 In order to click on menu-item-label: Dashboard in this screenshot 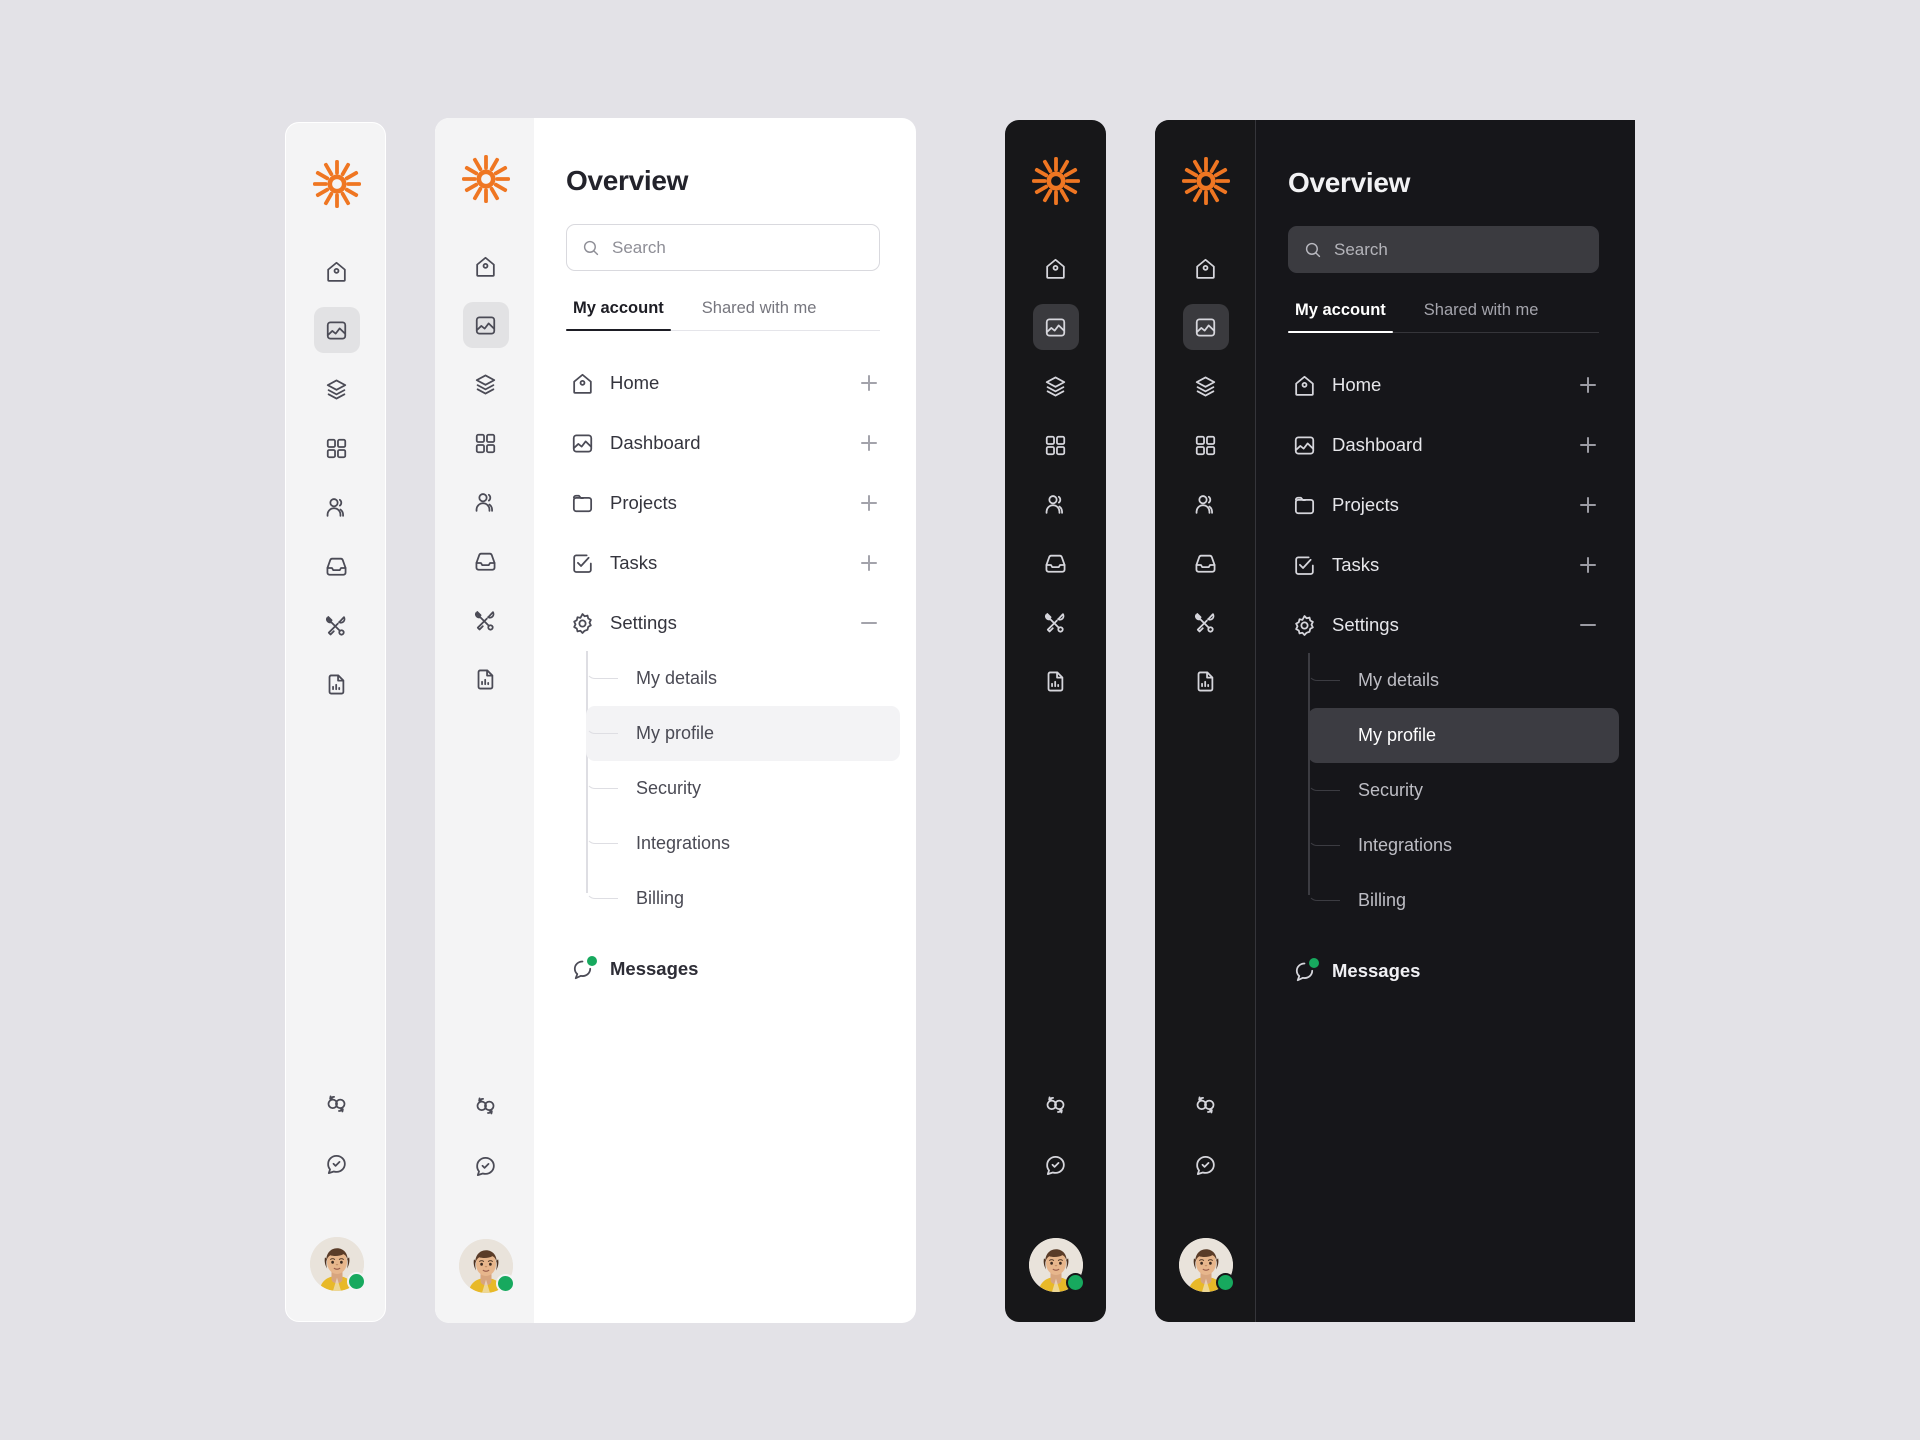, I will do `click(655, 442)`.